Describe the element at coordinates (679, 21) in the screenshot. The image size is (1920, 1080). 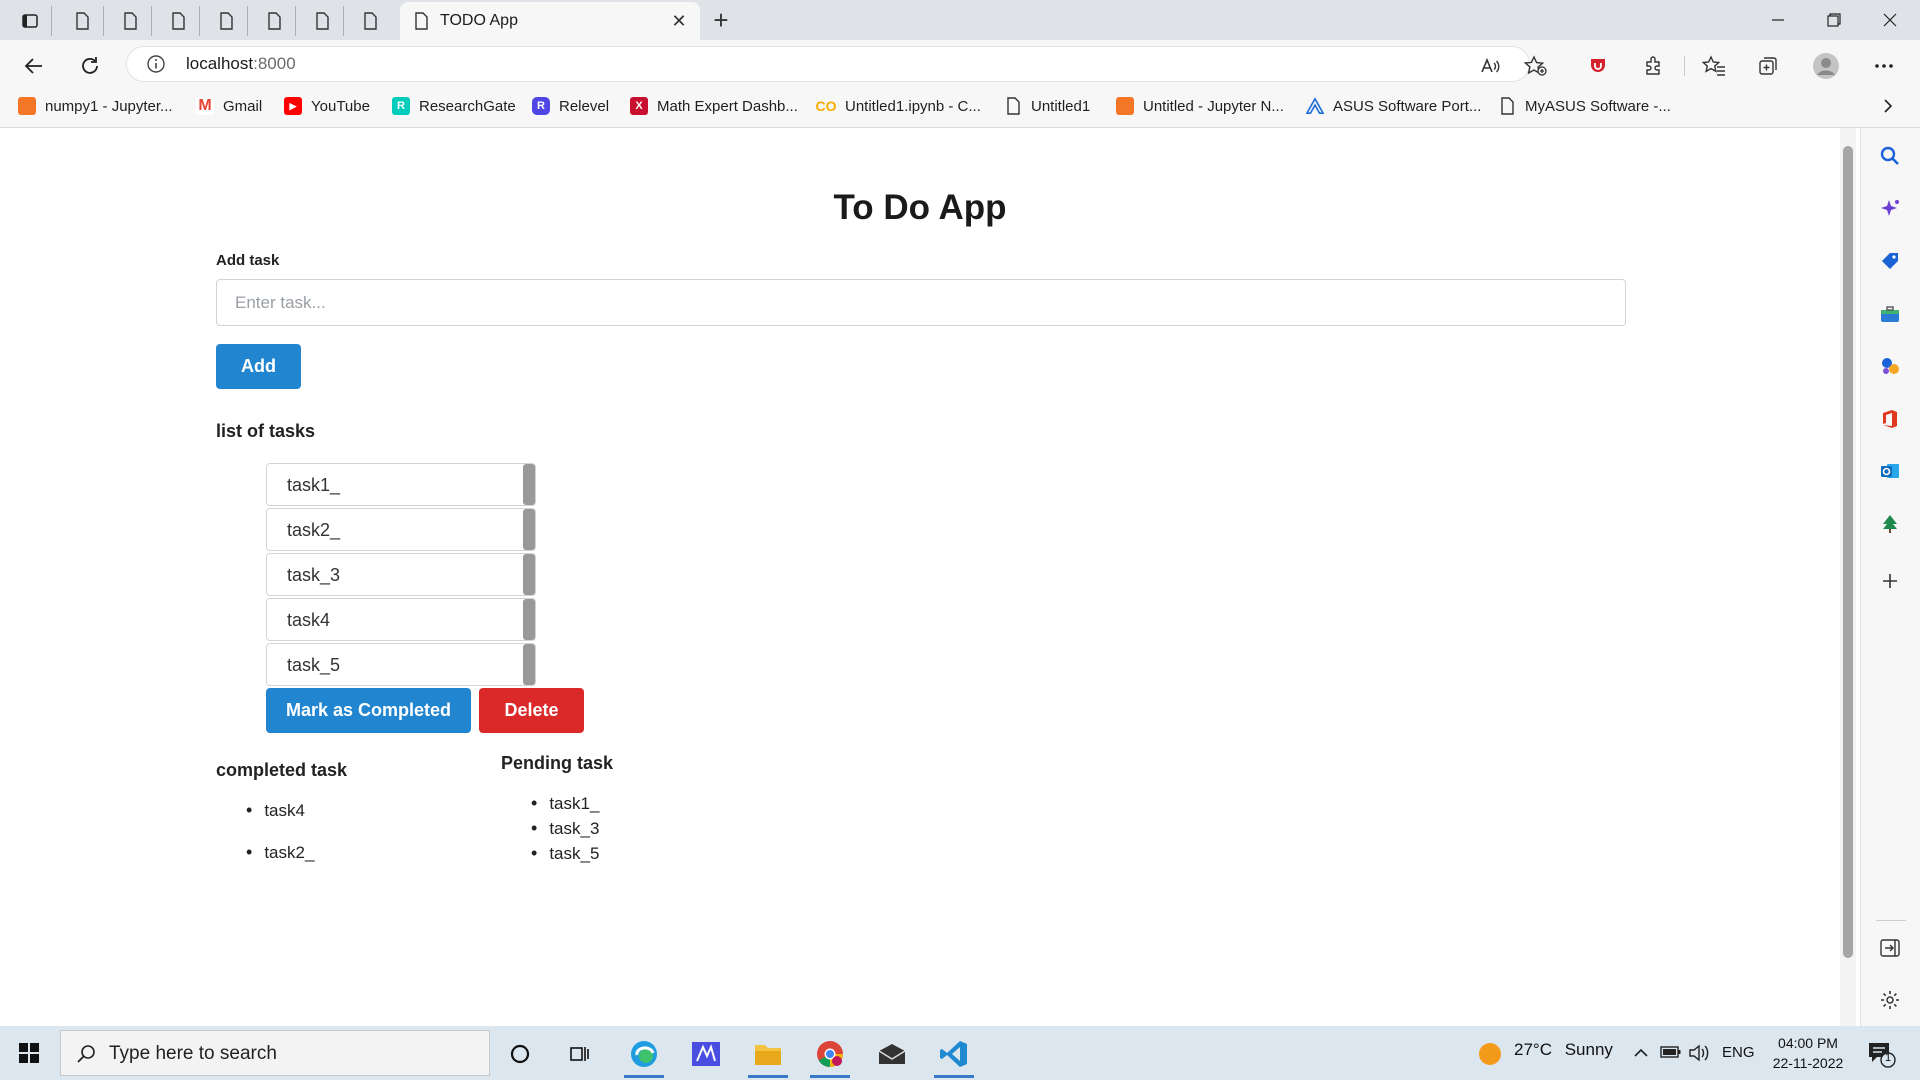
I see `close-tab-icon: ✕` at that location.